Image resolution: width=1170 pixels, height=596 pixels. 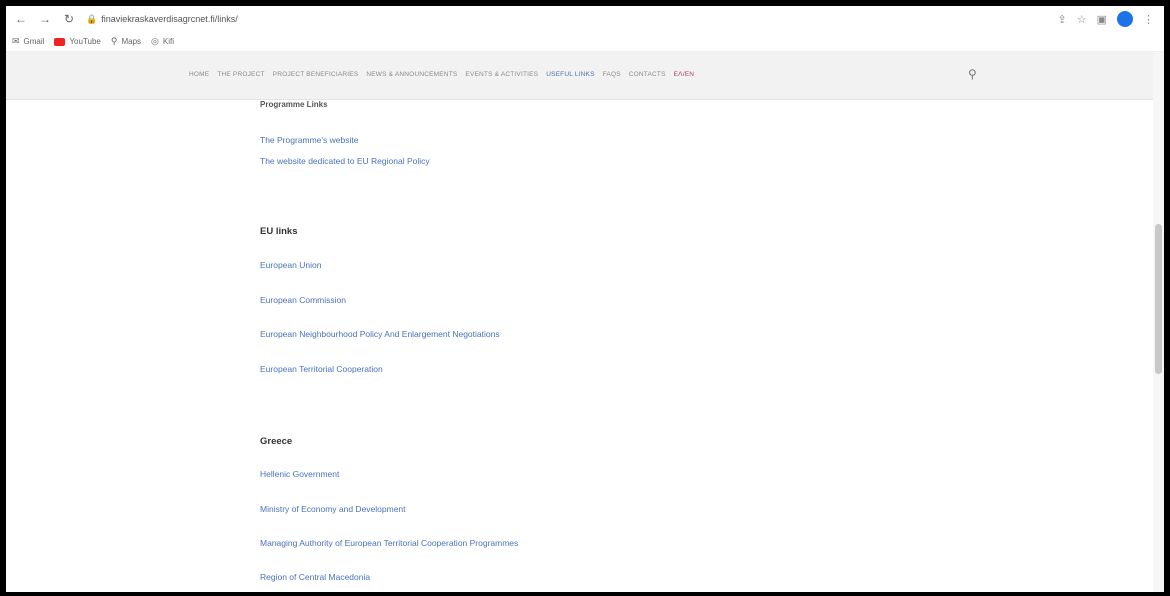 What do you see at coordinates (333, 509) in the screenshot?
I see `link-ministry-economy: Ministry of Economy and Development` at bounding box center [333, 509].